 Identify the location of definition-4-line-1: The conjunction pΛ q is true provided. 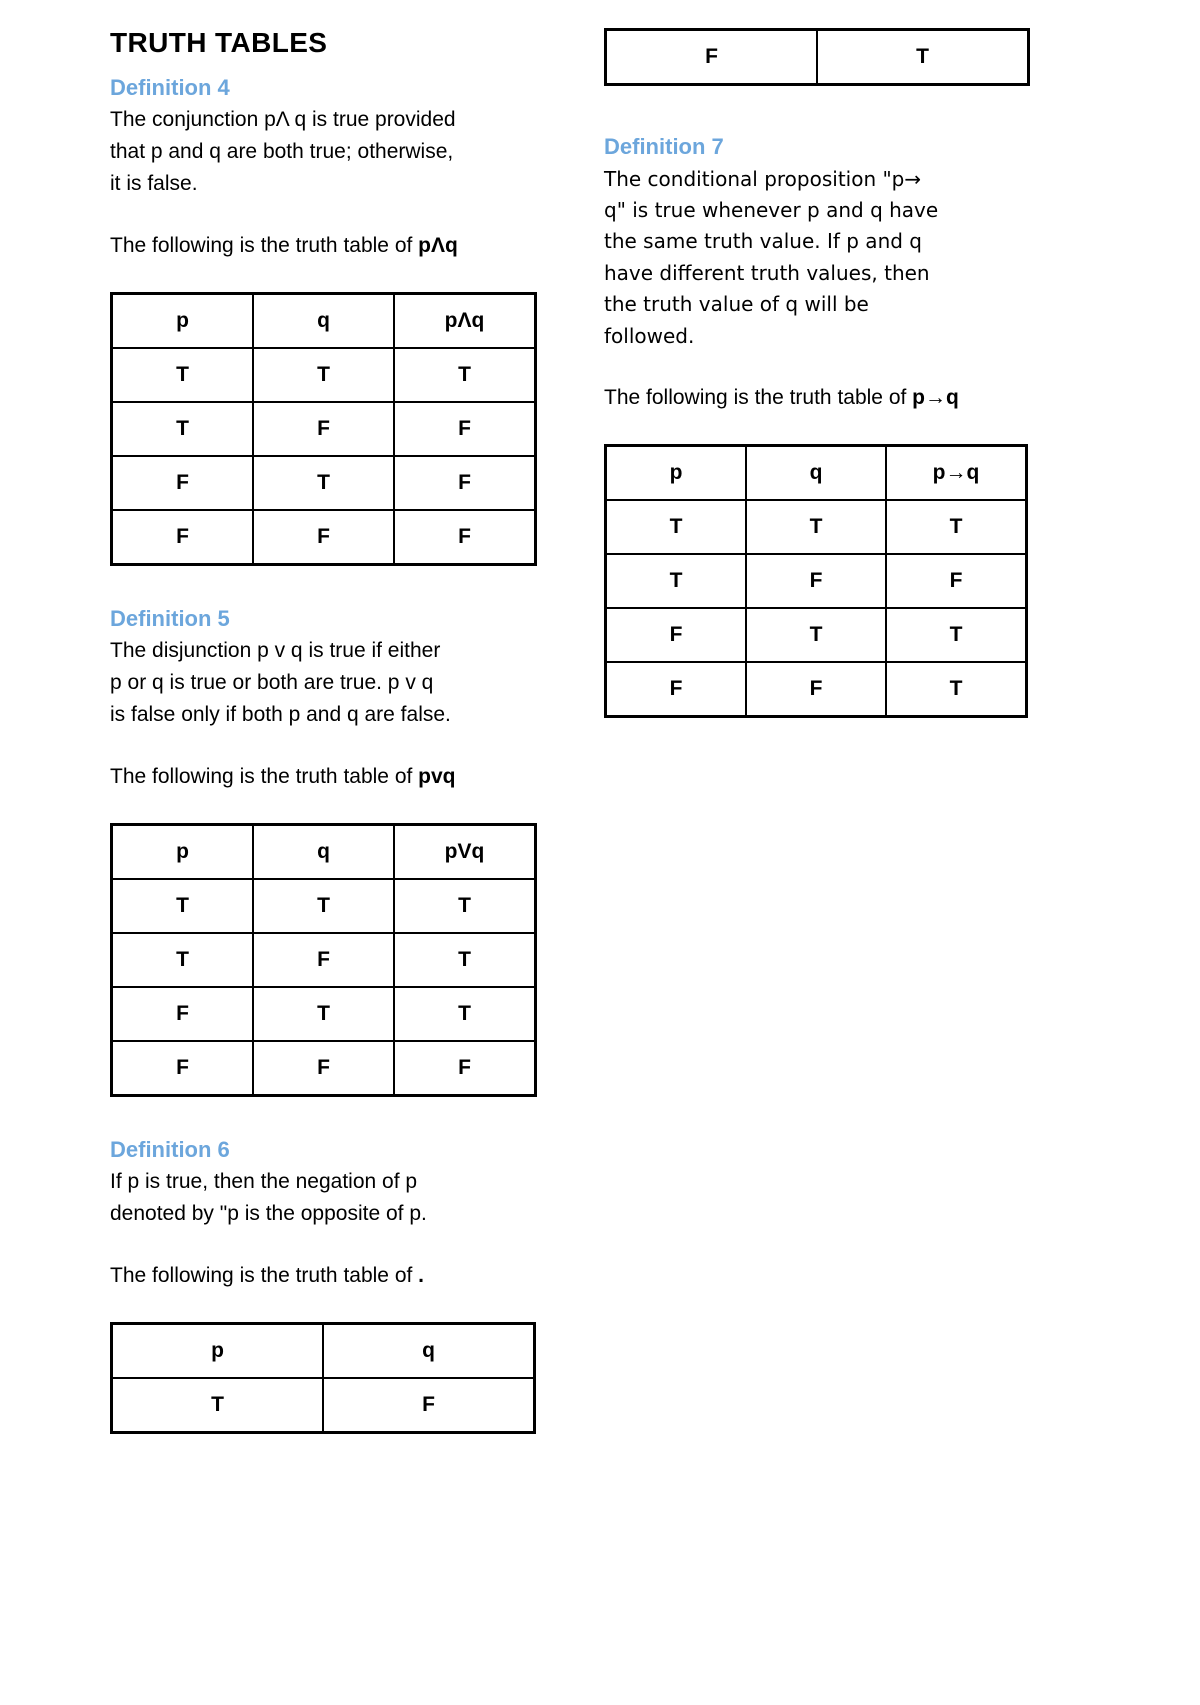
(283, 120).